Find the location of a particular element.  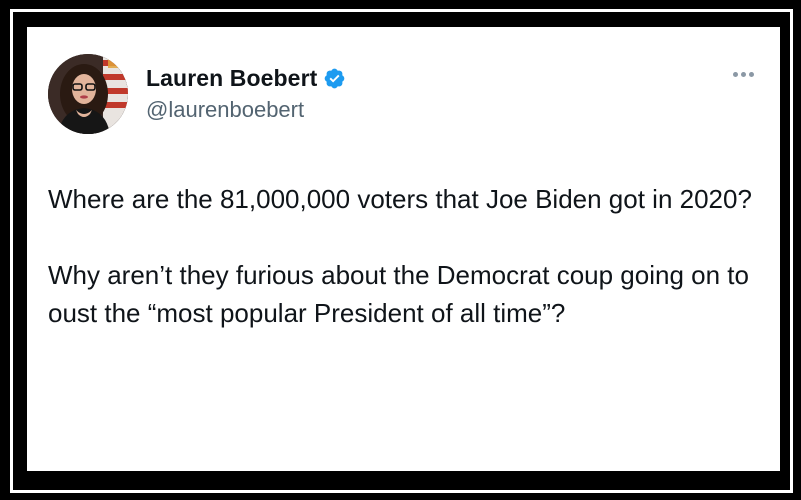

avatar is located at coordinates (88, 94).